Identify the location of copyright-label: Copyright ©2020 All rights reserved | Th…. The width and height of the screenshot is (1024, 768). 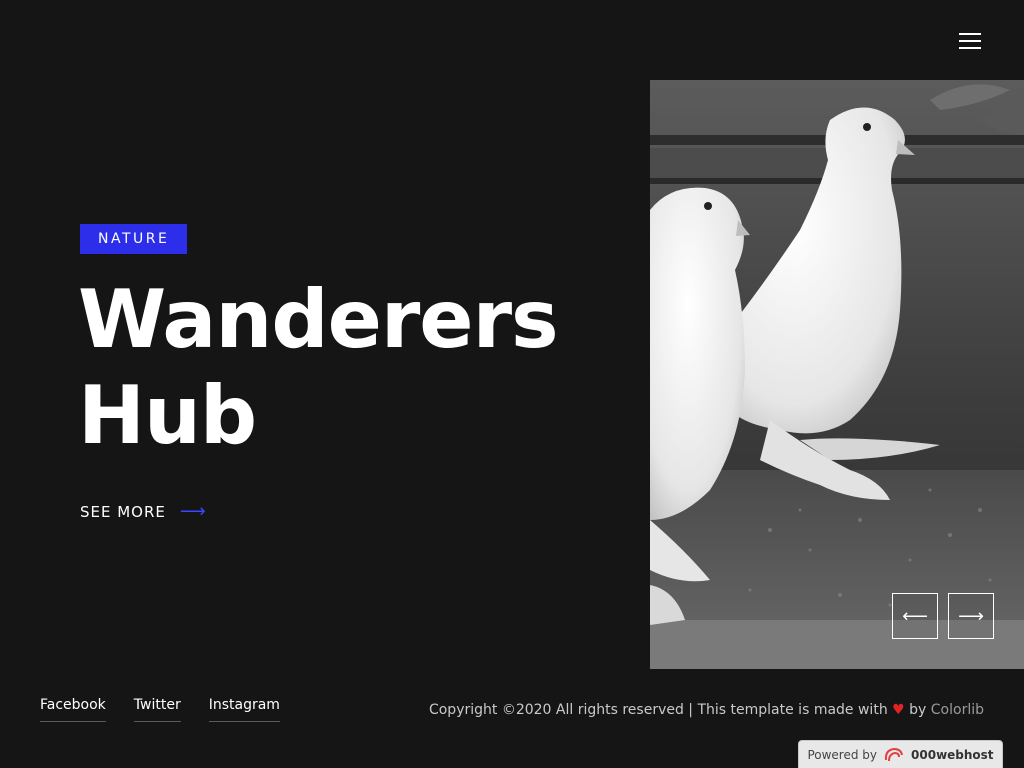
(658, 710).